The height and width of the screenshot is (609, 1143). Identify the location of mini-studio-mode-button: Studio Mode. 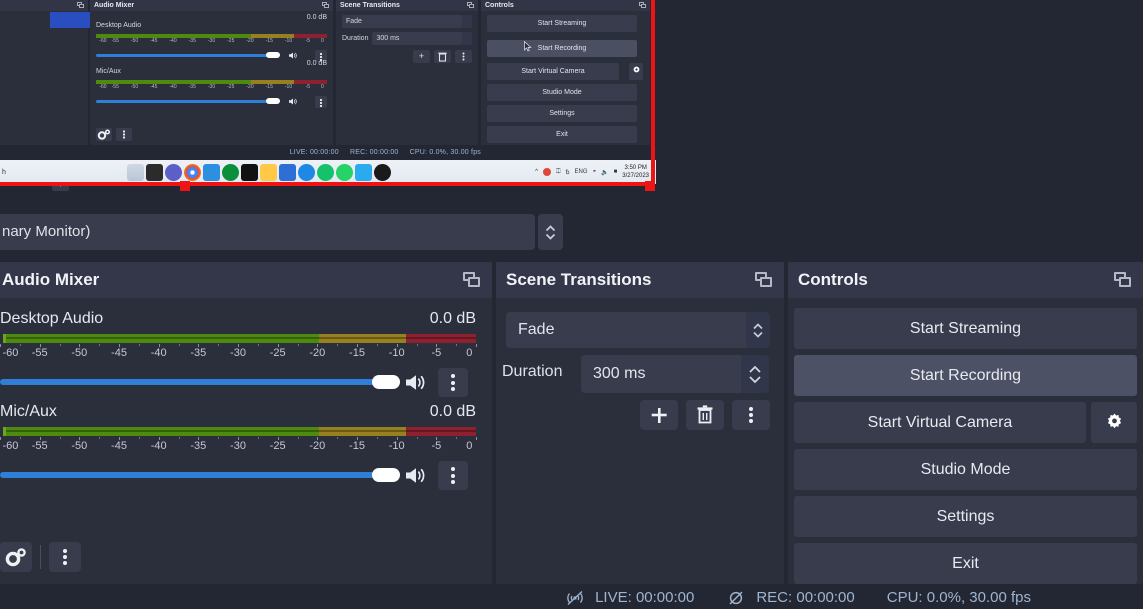
(562, 92).